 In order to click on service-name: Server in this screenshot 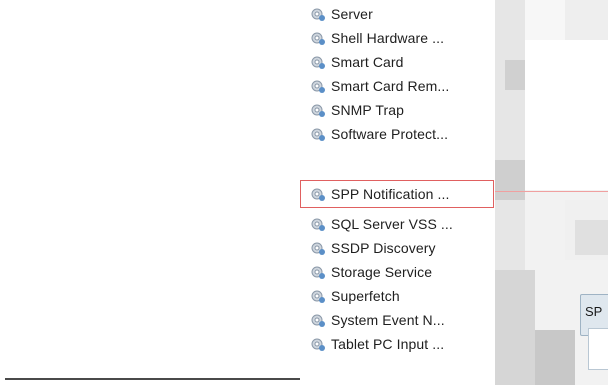, I will do `click(352, 14)`.